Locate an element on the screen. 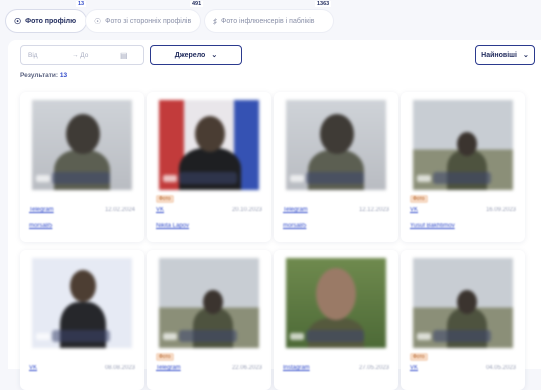  photo-card: Фото Telegram 22.06.2023 is located at coordinates (209, 320).